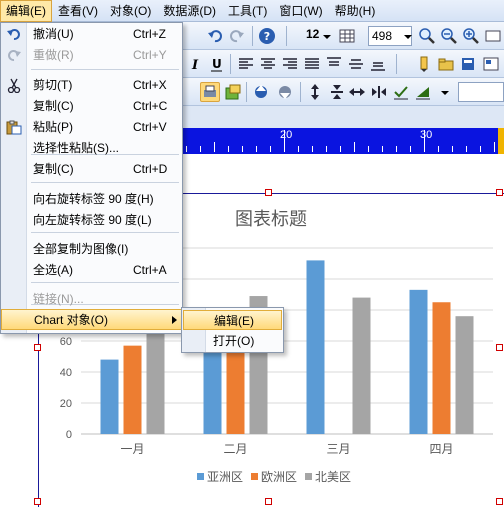 The height and width of the screenshot is (507, 504). Describe the element at coordinates (91, 106) in the screenshot. I see `edit-menu-item: 复制(C) Ctrl+C` at that location.